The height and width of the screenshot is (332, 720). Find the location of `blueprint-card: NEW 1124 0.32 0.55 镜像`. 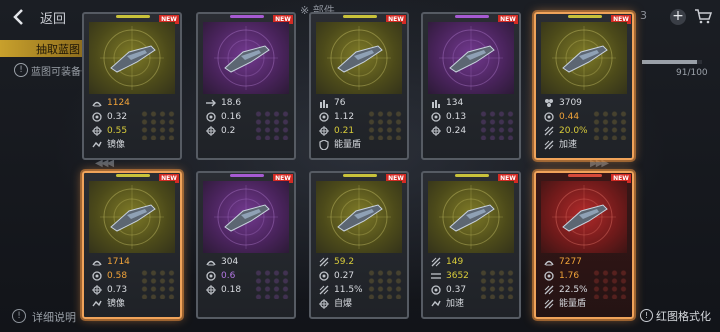

blueprint-card: NEW 1124 0.32 0.55 镜像 is located at coordinates (132, 86).